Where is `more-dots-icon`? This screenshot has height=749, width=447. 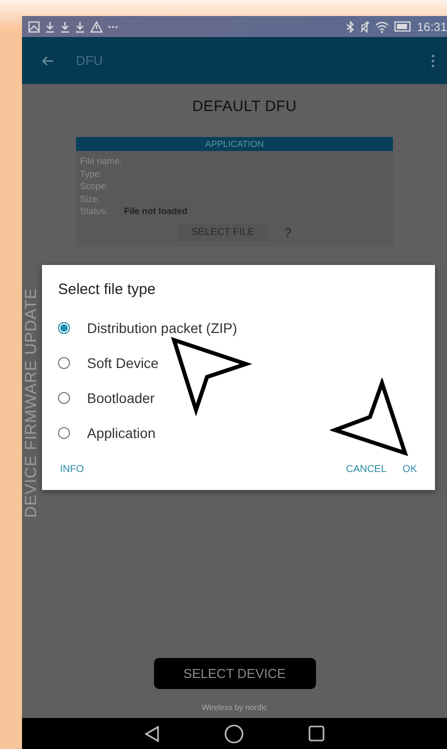 more-dots-icon is located at coordinates (113, 26).